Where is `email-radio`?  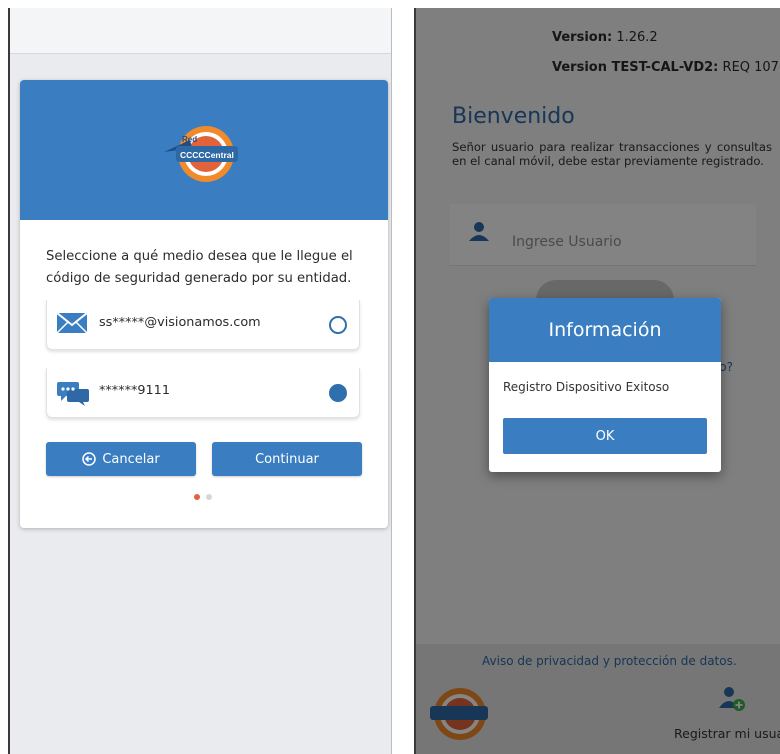
email-radio is located at coordinates (338, 325).